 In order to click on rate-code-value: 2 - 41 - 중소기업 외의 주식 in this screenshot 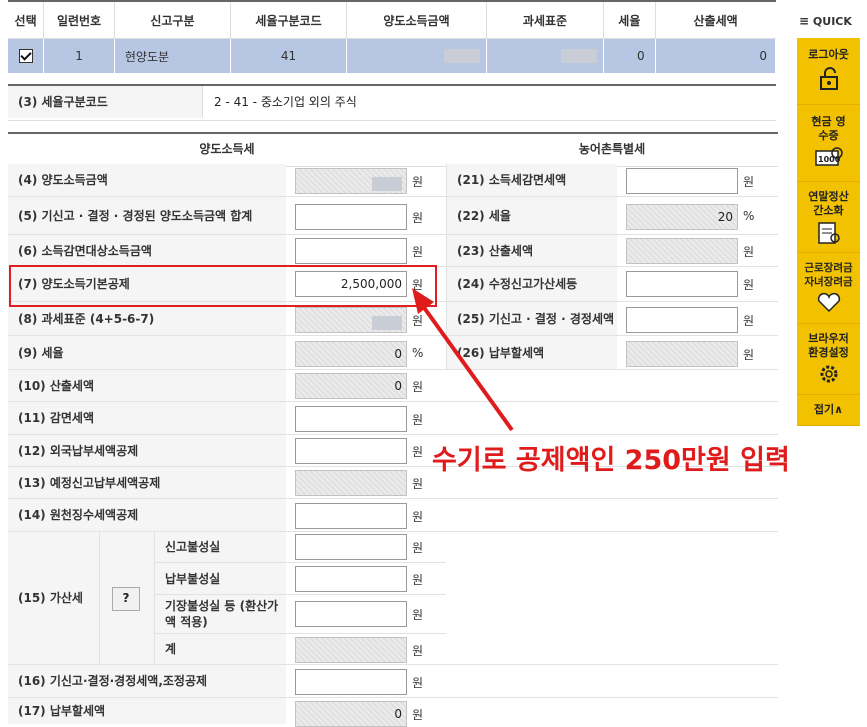, I will do `click(285, 102)`.